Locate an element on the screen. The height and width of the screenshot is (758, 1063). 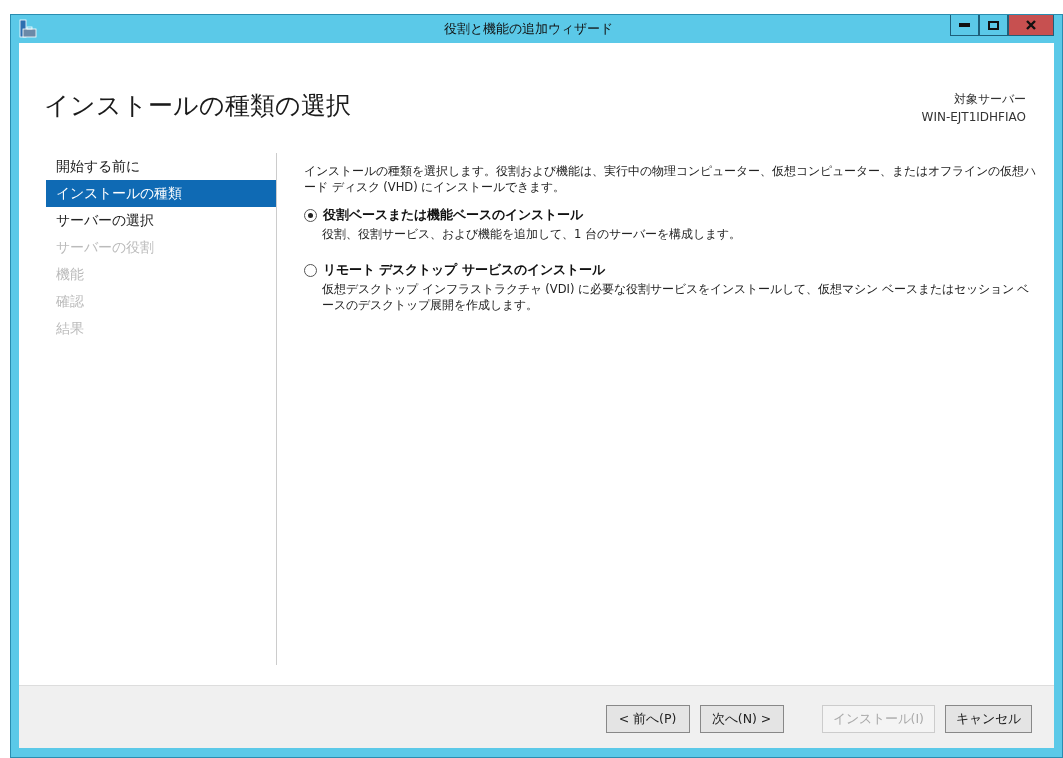
target-server-name: WIN-EJT1IDHFIAO is located at coordinates (973, 117).